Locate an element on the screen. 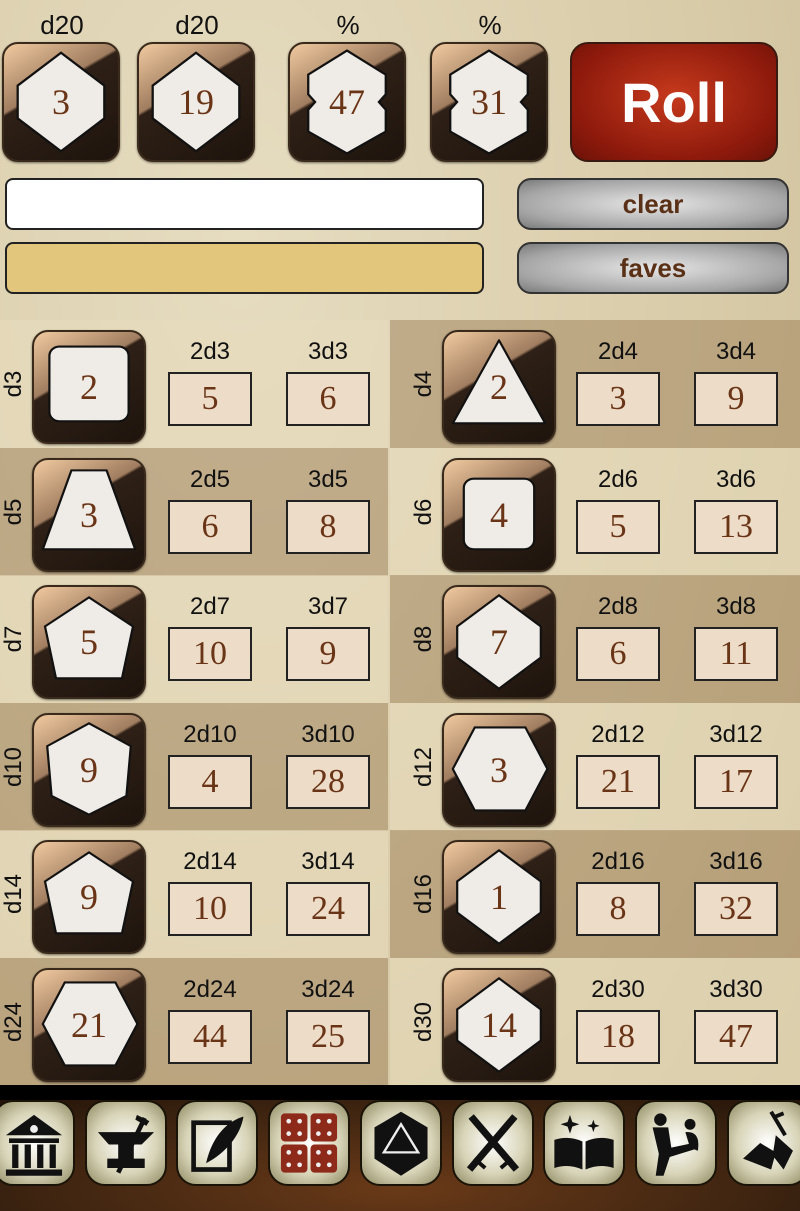  toolbar-button-d20 is located at coordinates (400, 1143).